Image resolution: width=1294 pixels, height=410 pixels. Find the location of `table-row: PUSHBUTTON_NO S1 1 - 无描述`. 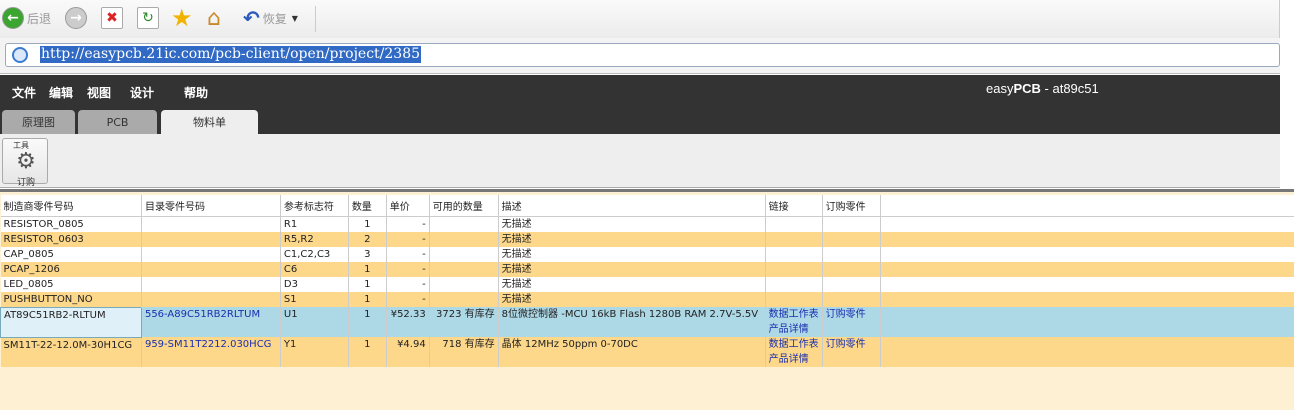

table-row: PUSHBUTTON_NO S1 1 - 无描述 is located at coordinates (647, 299).